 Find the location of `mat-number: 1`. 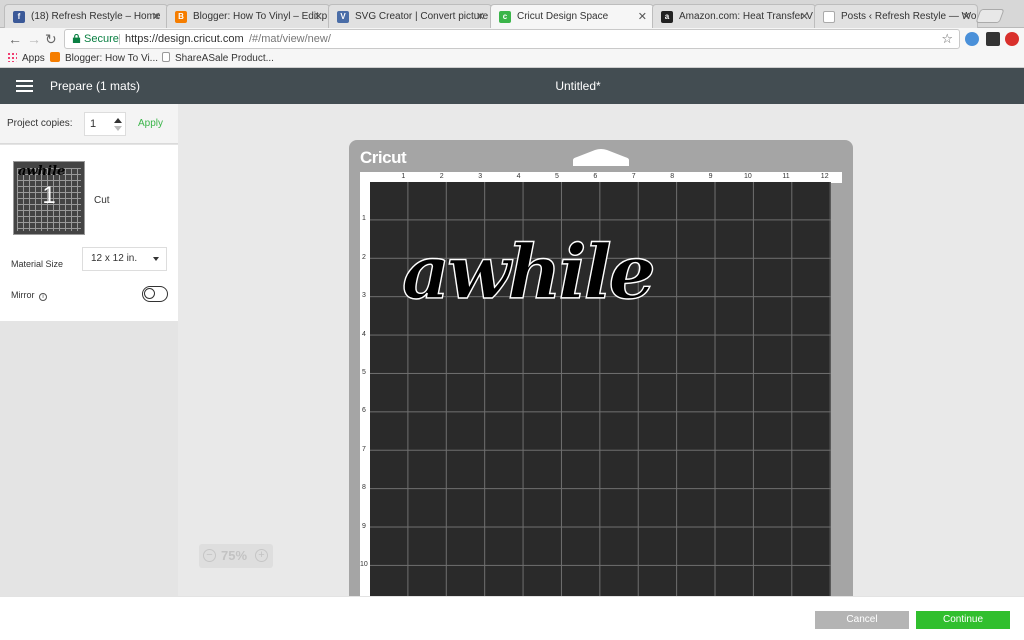

mat-number: 1 is located at coordinates (49, 195).